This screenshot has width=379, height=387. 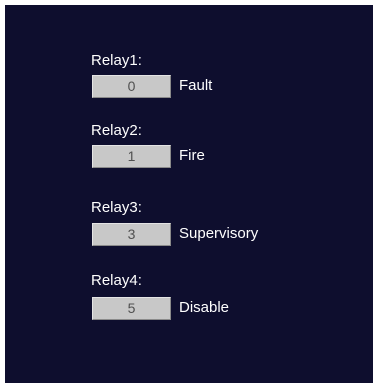 I want to click on relay-1-value-field: 0, so click(x=131, y=86).